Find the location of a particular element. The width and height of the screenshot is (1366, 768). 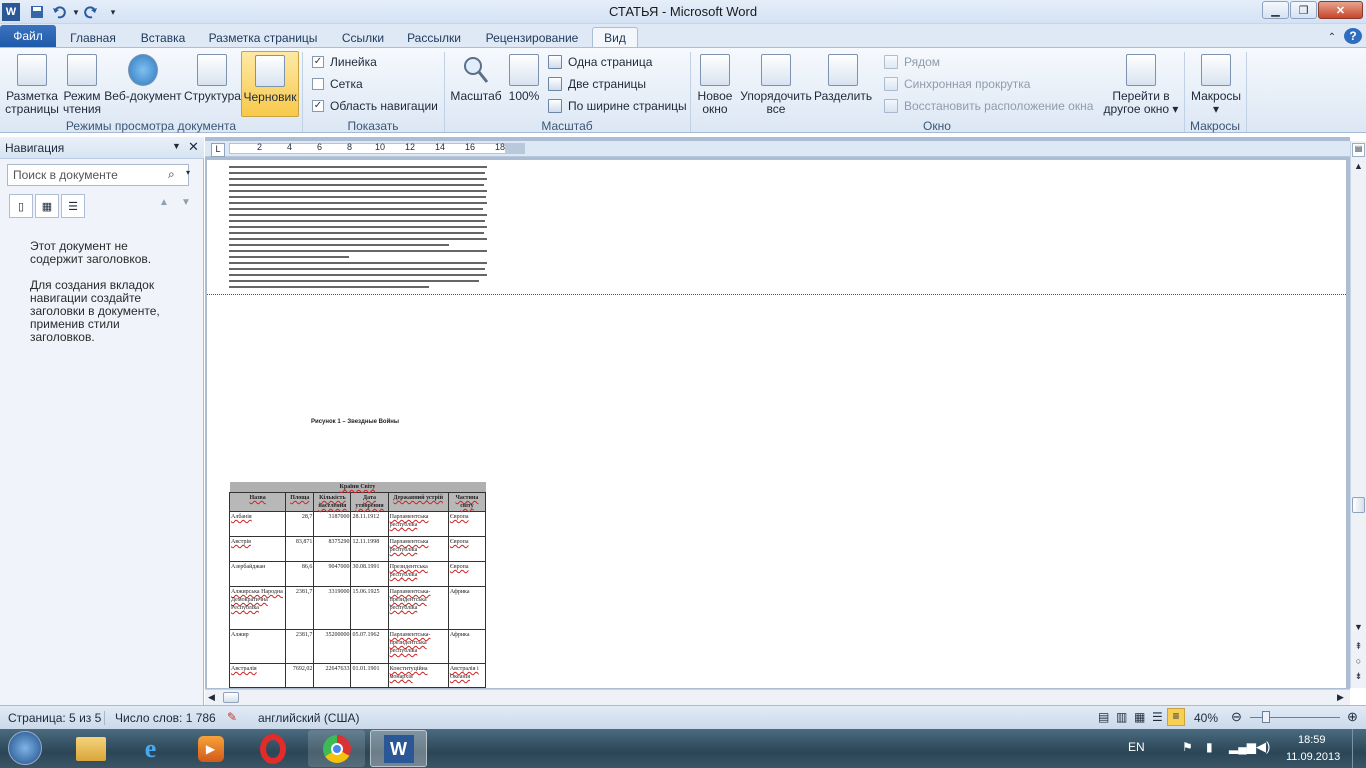

h-scroll-thumb is located at coordinates (231, 697).